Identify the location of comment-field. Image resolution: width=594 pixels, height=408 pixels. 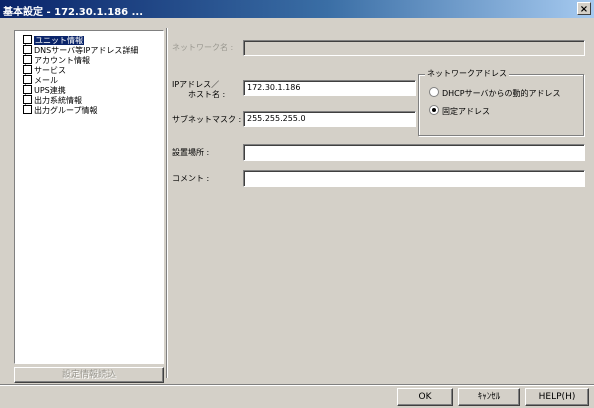
(414, 178).